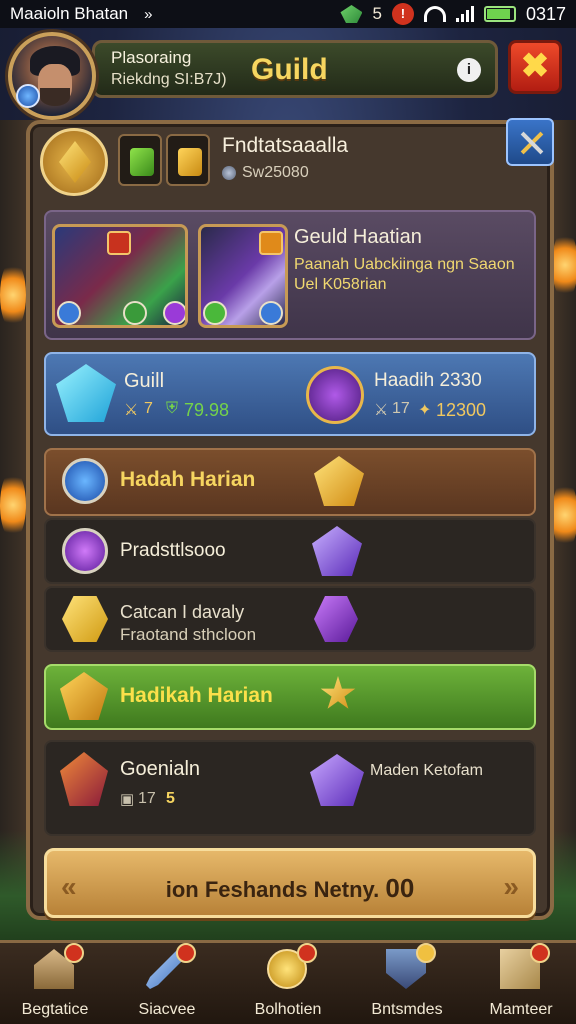  Describe the element at coordinates (407, 983) in the screenshot. I see `nav-item-4: Bntsmdes` at that location.